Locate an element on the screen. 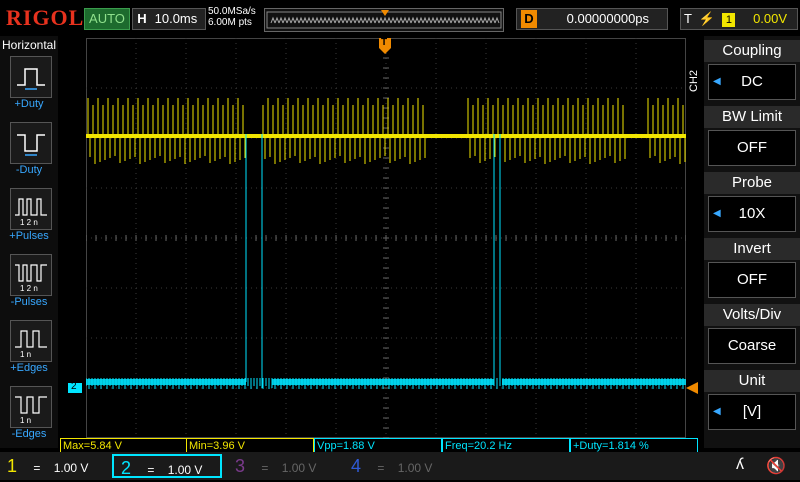 The width and height of the screenshot is (800, 482). timebase-display: H 10.0ms is located at coordinates (169, 19).